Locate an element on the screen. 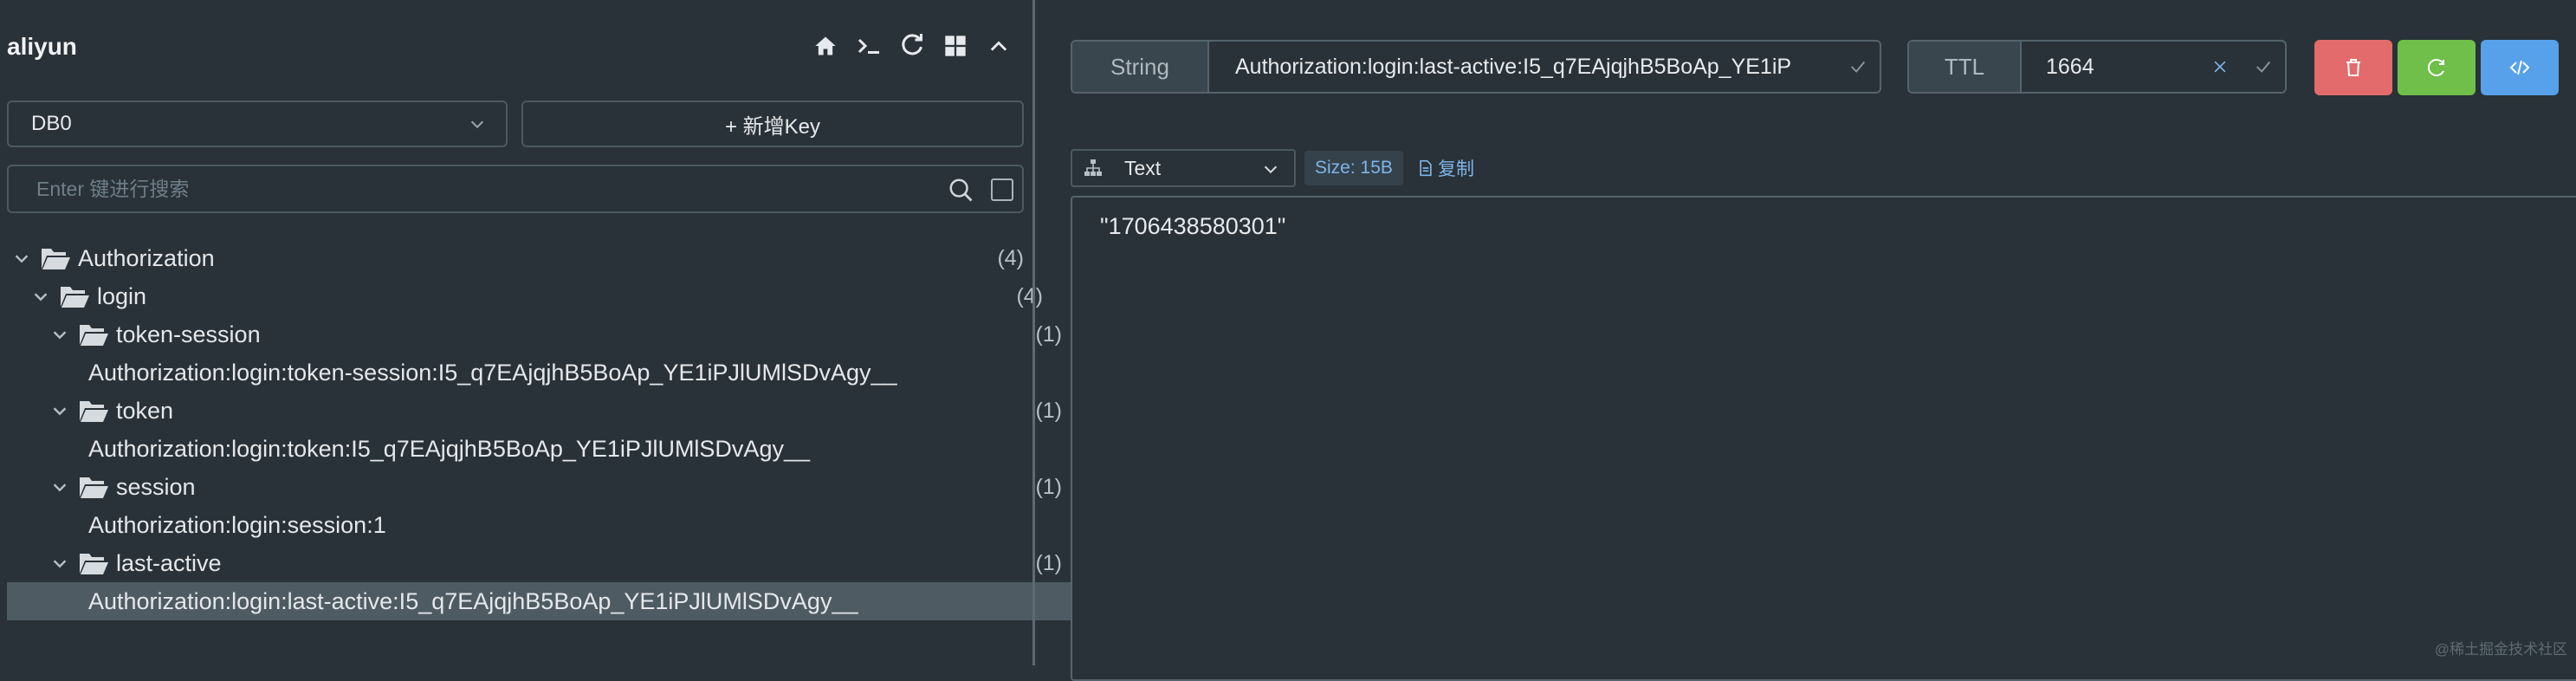 The width and height of the screenshot is (2576, 681). tree-folder: token-session (1) is located at coordinates (537, 334).